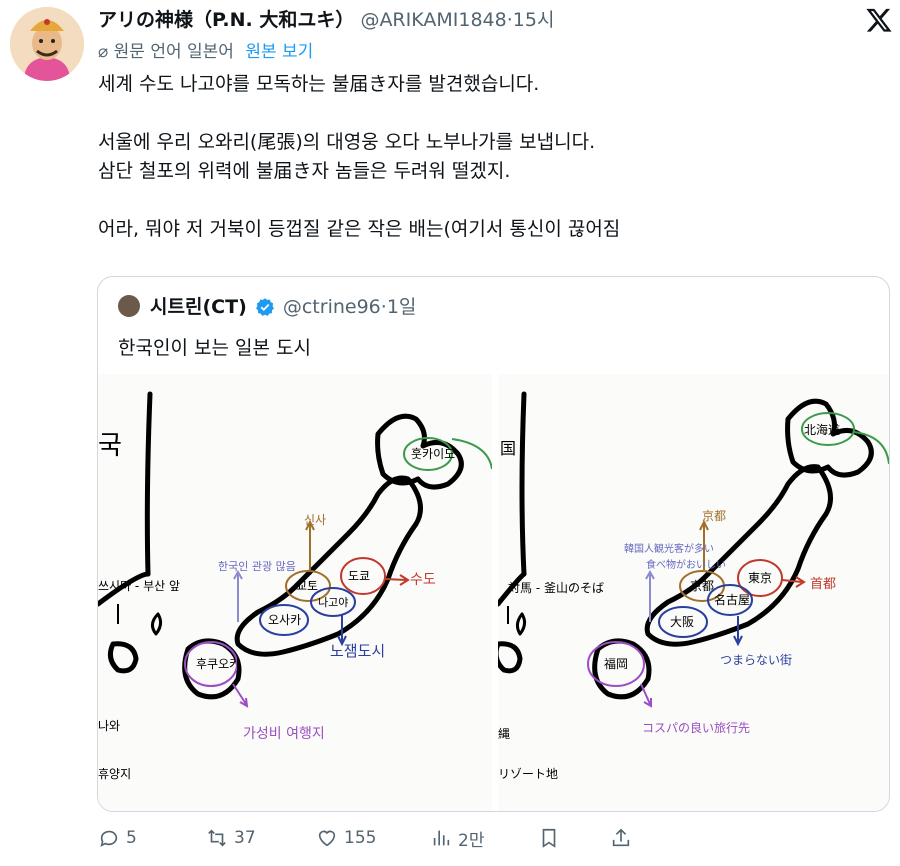 This screenshot has height=866, width=900. I want to click on map-note-nagoya: 노잼도시, so click(357, 651).